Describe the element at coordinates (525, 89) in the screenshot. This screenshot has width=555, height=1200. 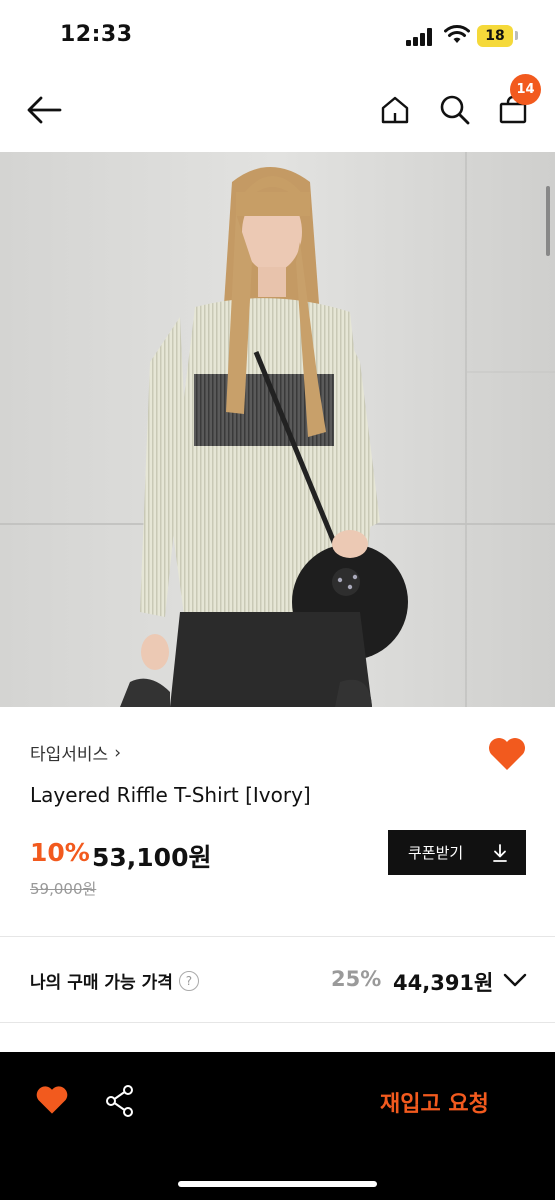
I see `cart-count-badge: 14` at that location.